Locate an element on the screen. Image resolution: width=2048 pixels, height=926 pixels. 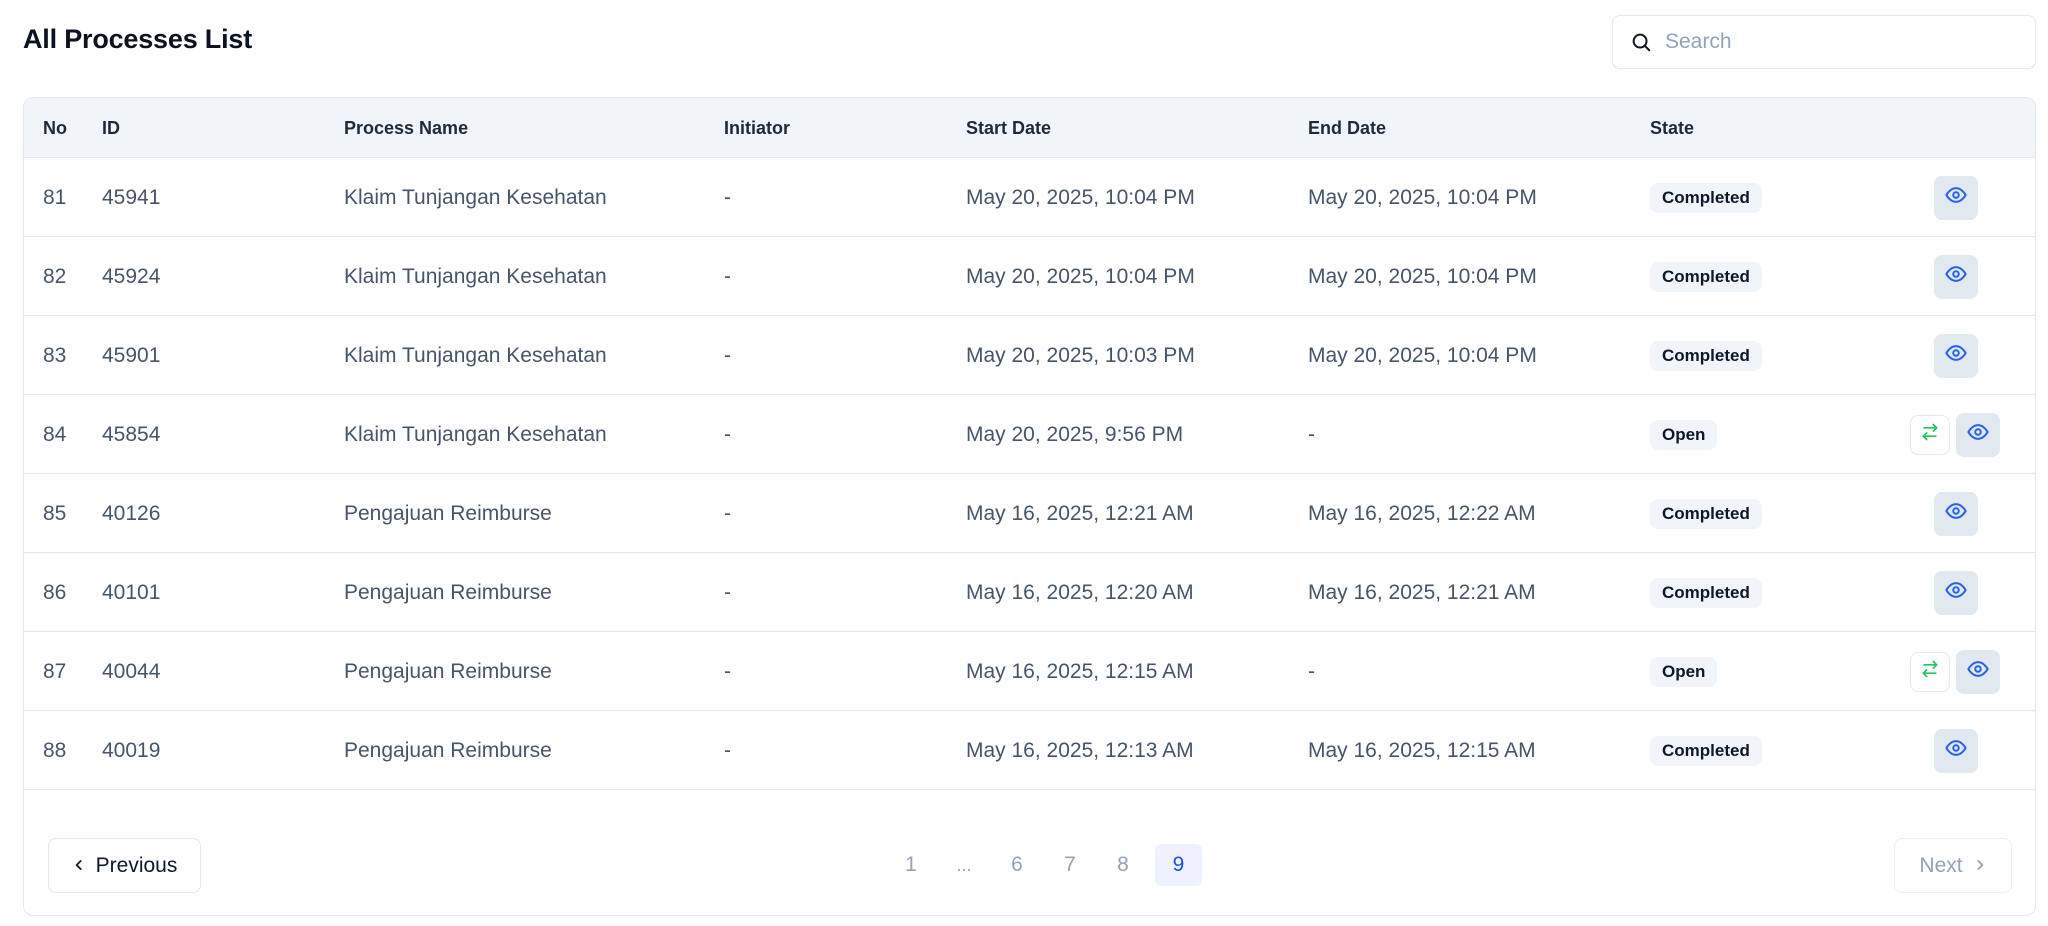
next-button: Next is located at coordinates (1953, 865).